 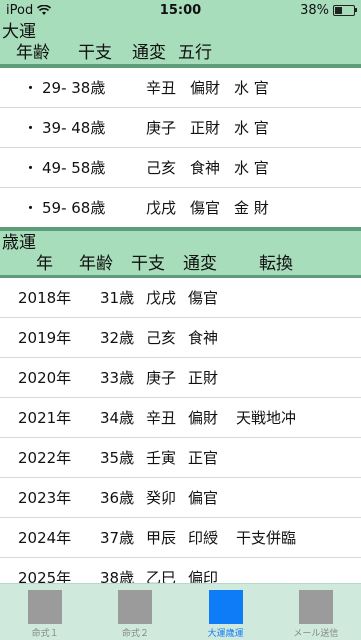 What do you see at coordinates (45, 634) in the screenshot?
I see `tab-label: 命式１` at bounding box center [45, 634].